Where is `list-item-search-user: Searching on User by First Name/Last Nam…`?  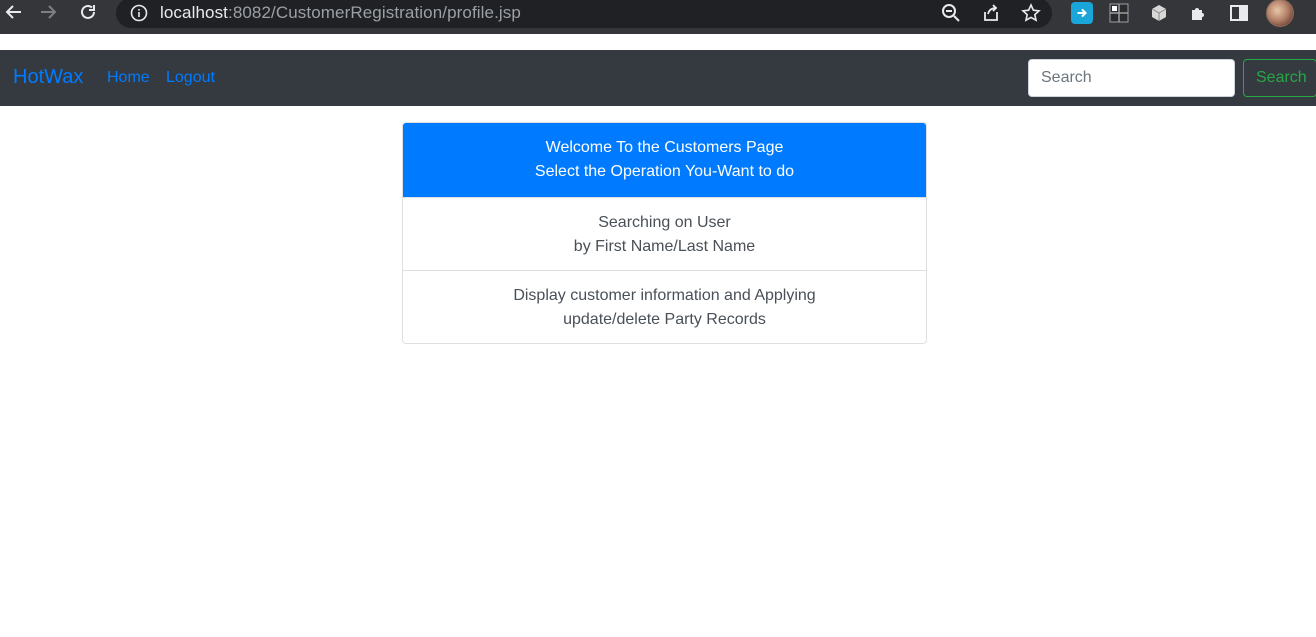
list-item-search-user: Searching on User by First Name/Last Nam… is located at coordinates (664, 233).